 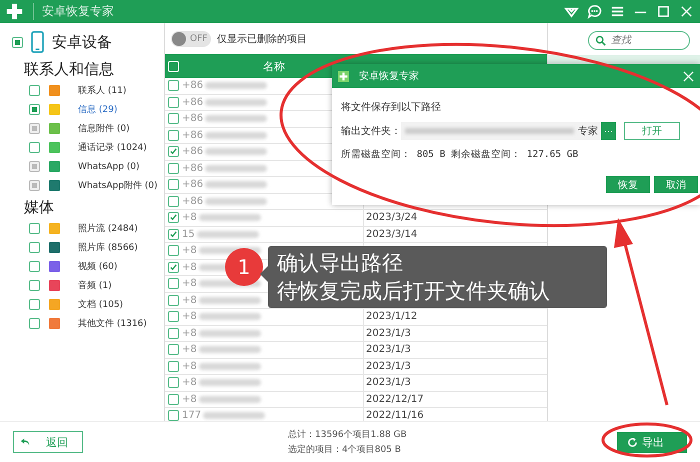 What do you see at coordinates (389, 76) in the screenshot?
I see `dialog-title: 安卓恢复专家` at bounding box center [389, 76].